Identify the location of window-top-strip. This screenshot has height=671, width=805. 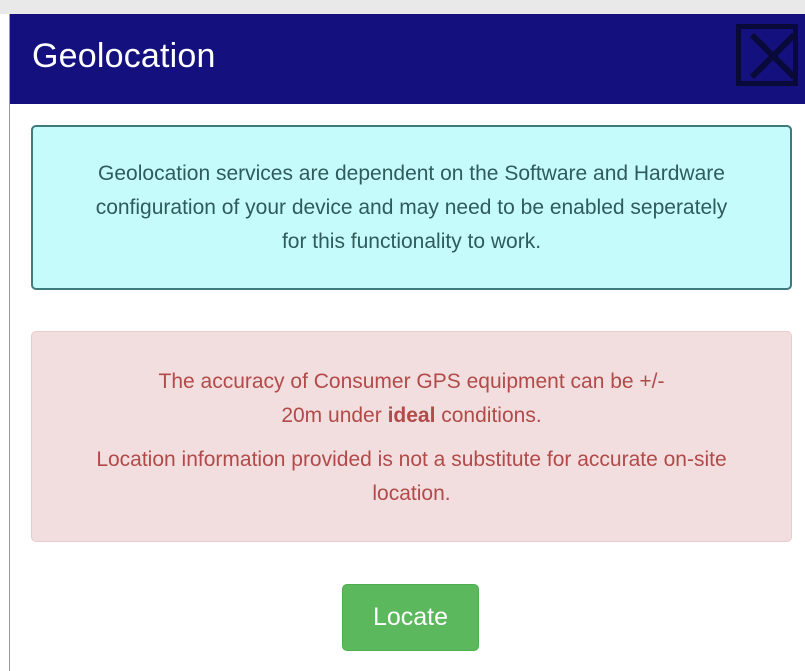
(402, 7).